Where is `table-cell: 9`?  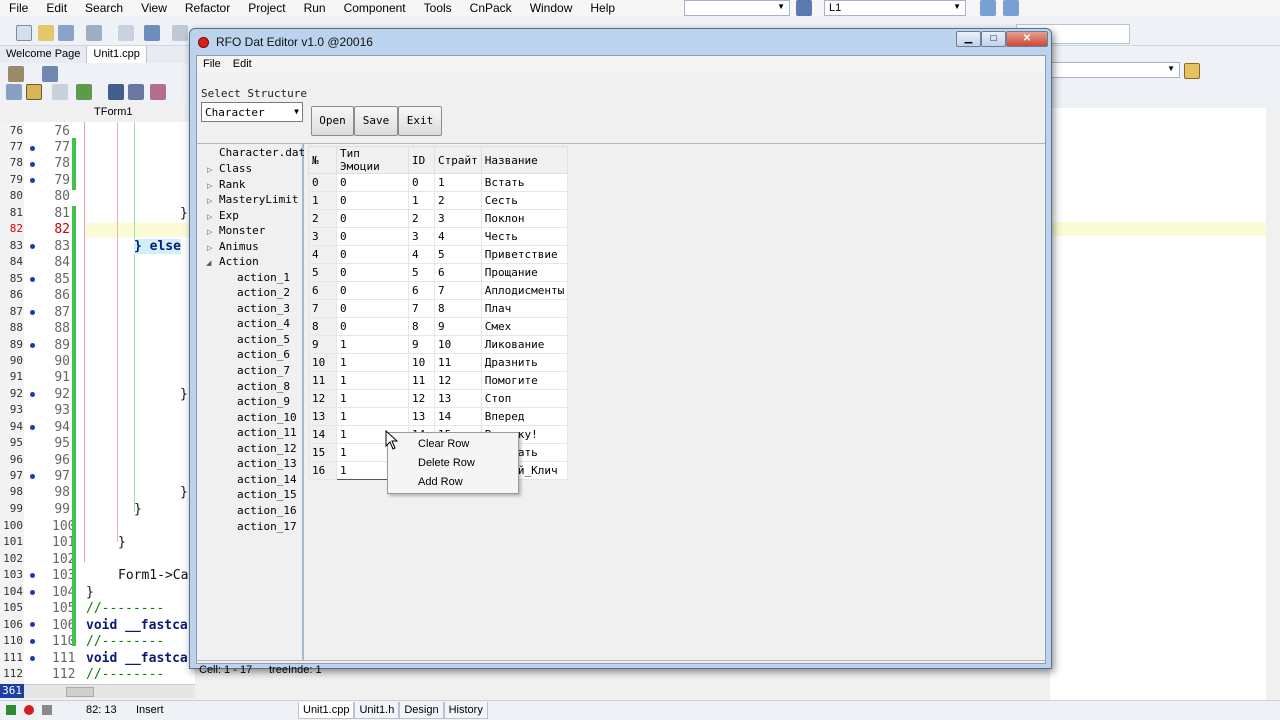
table-cell: 9 is located at coordinates (421, 344).